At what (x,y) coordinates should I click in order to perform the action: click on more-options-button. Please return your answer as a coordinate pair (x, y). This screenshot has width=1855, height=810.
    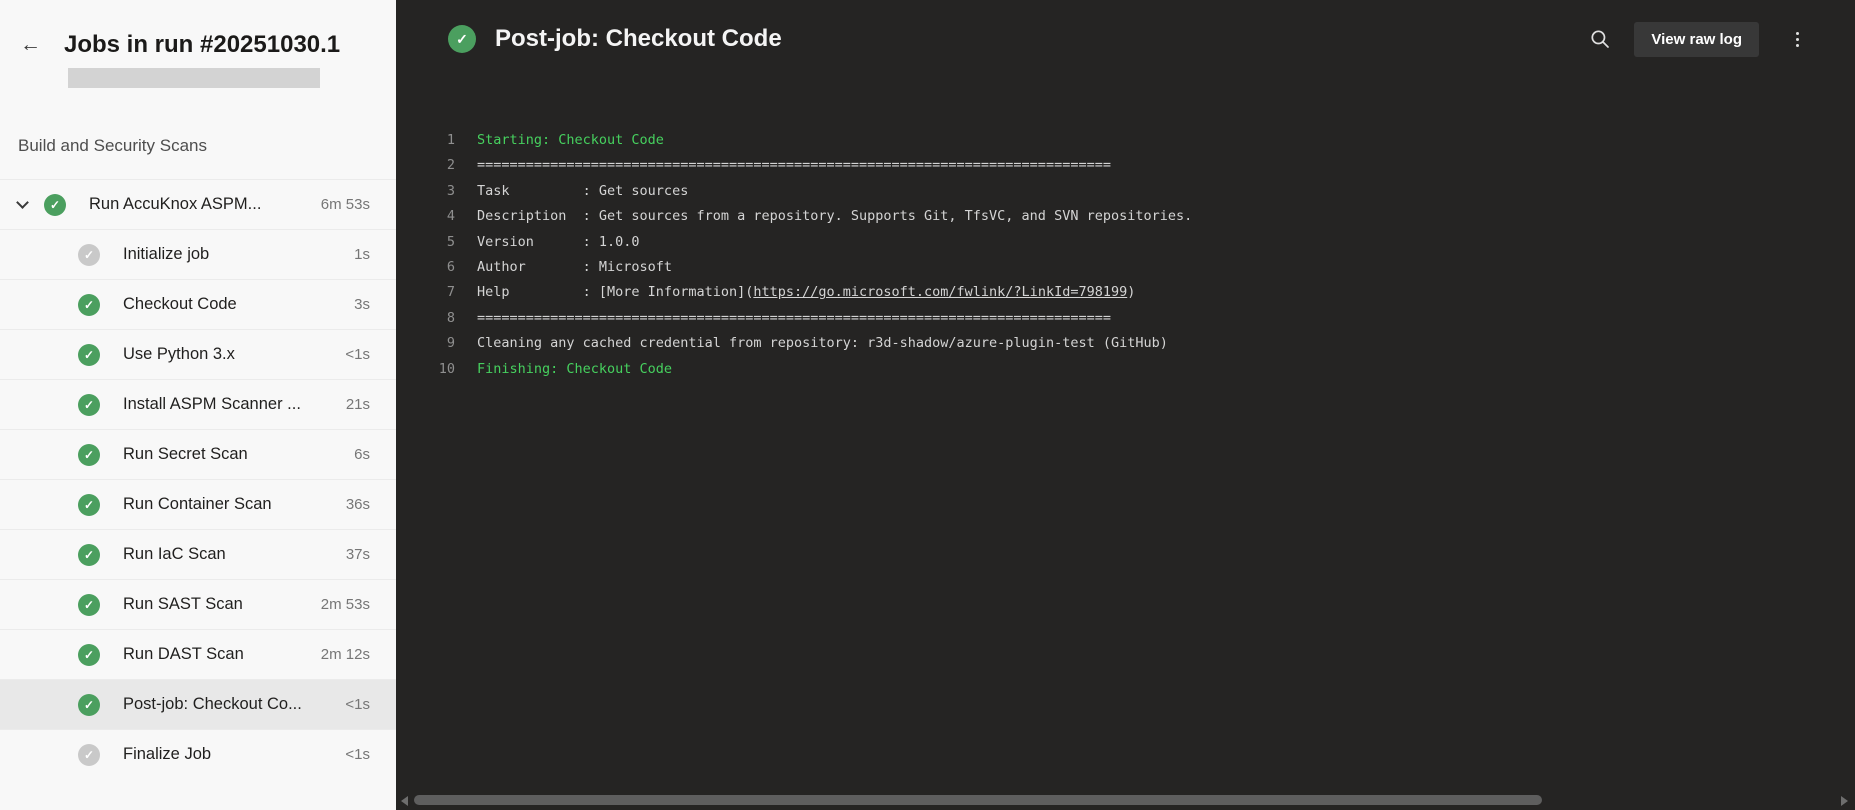
    Looking at the image, I should click on (1797, 39).